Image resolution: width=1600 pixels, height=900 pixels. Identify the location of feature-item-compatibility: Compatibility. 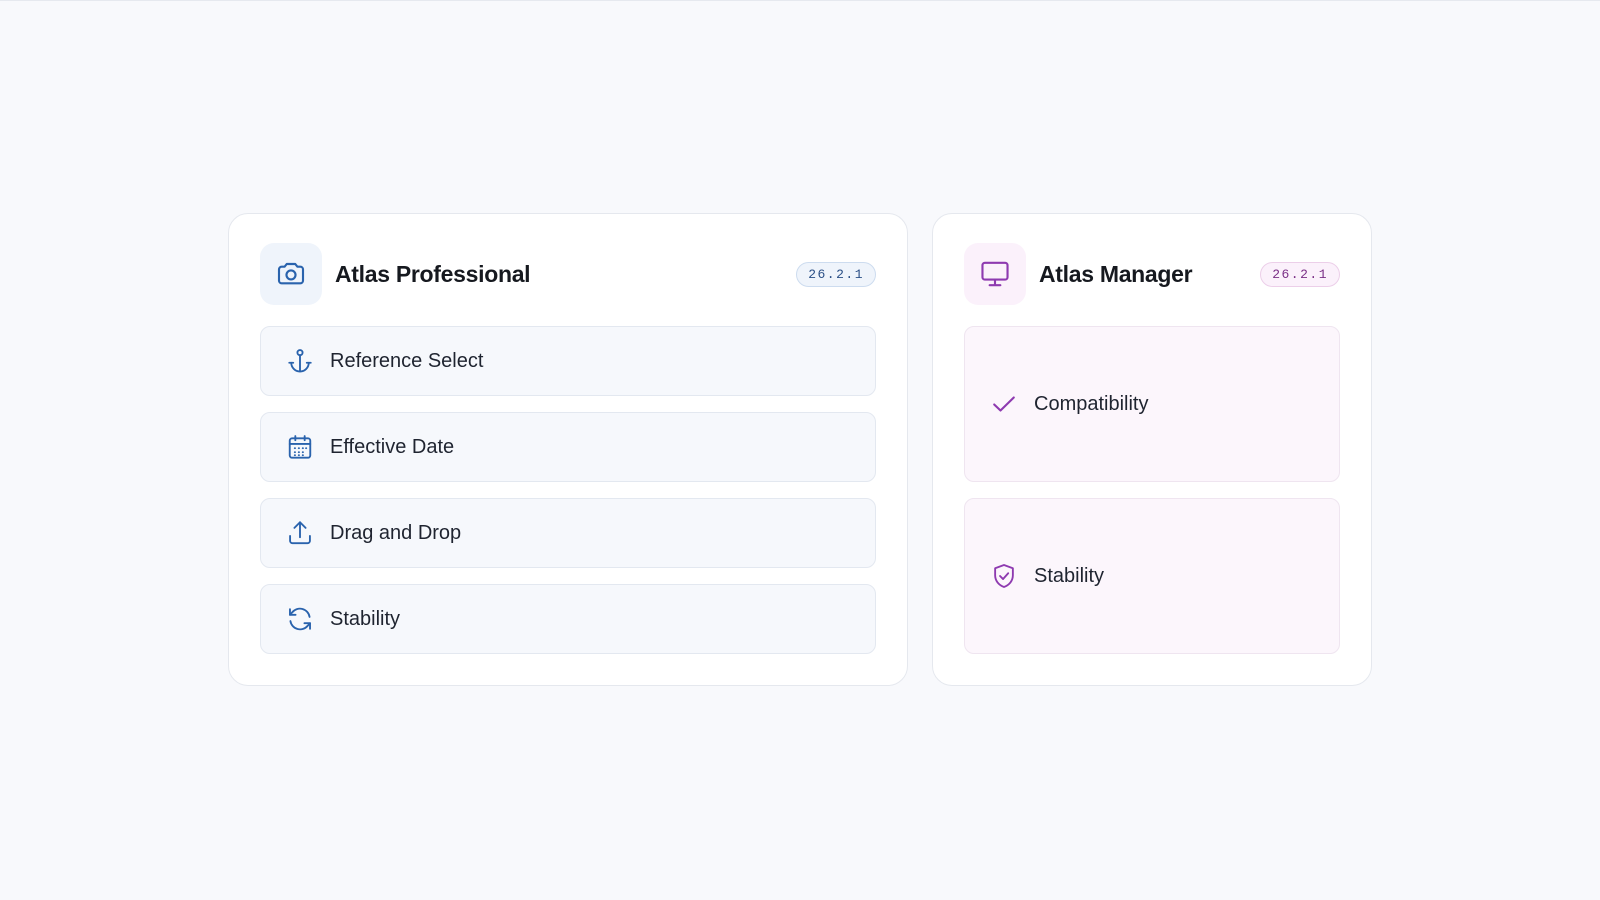
(1152, 404).